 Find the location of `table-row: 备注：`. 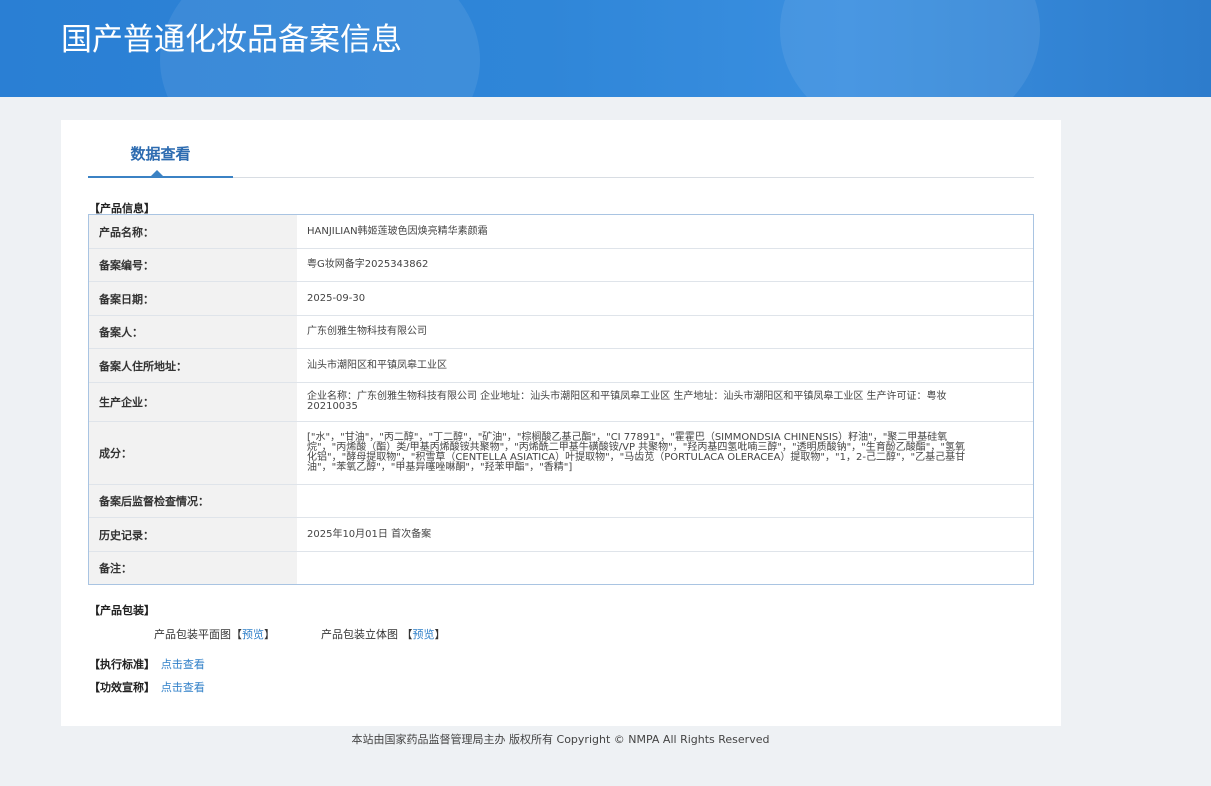

table-row: 备注： is located at coordinates (561, 568).